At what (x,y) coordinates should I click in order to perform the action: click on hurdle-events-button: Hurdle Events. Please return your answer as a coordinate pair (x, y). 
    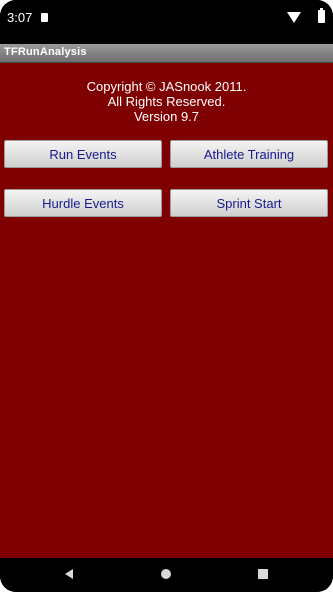
    Looking at the image, I should click on (83, 203).